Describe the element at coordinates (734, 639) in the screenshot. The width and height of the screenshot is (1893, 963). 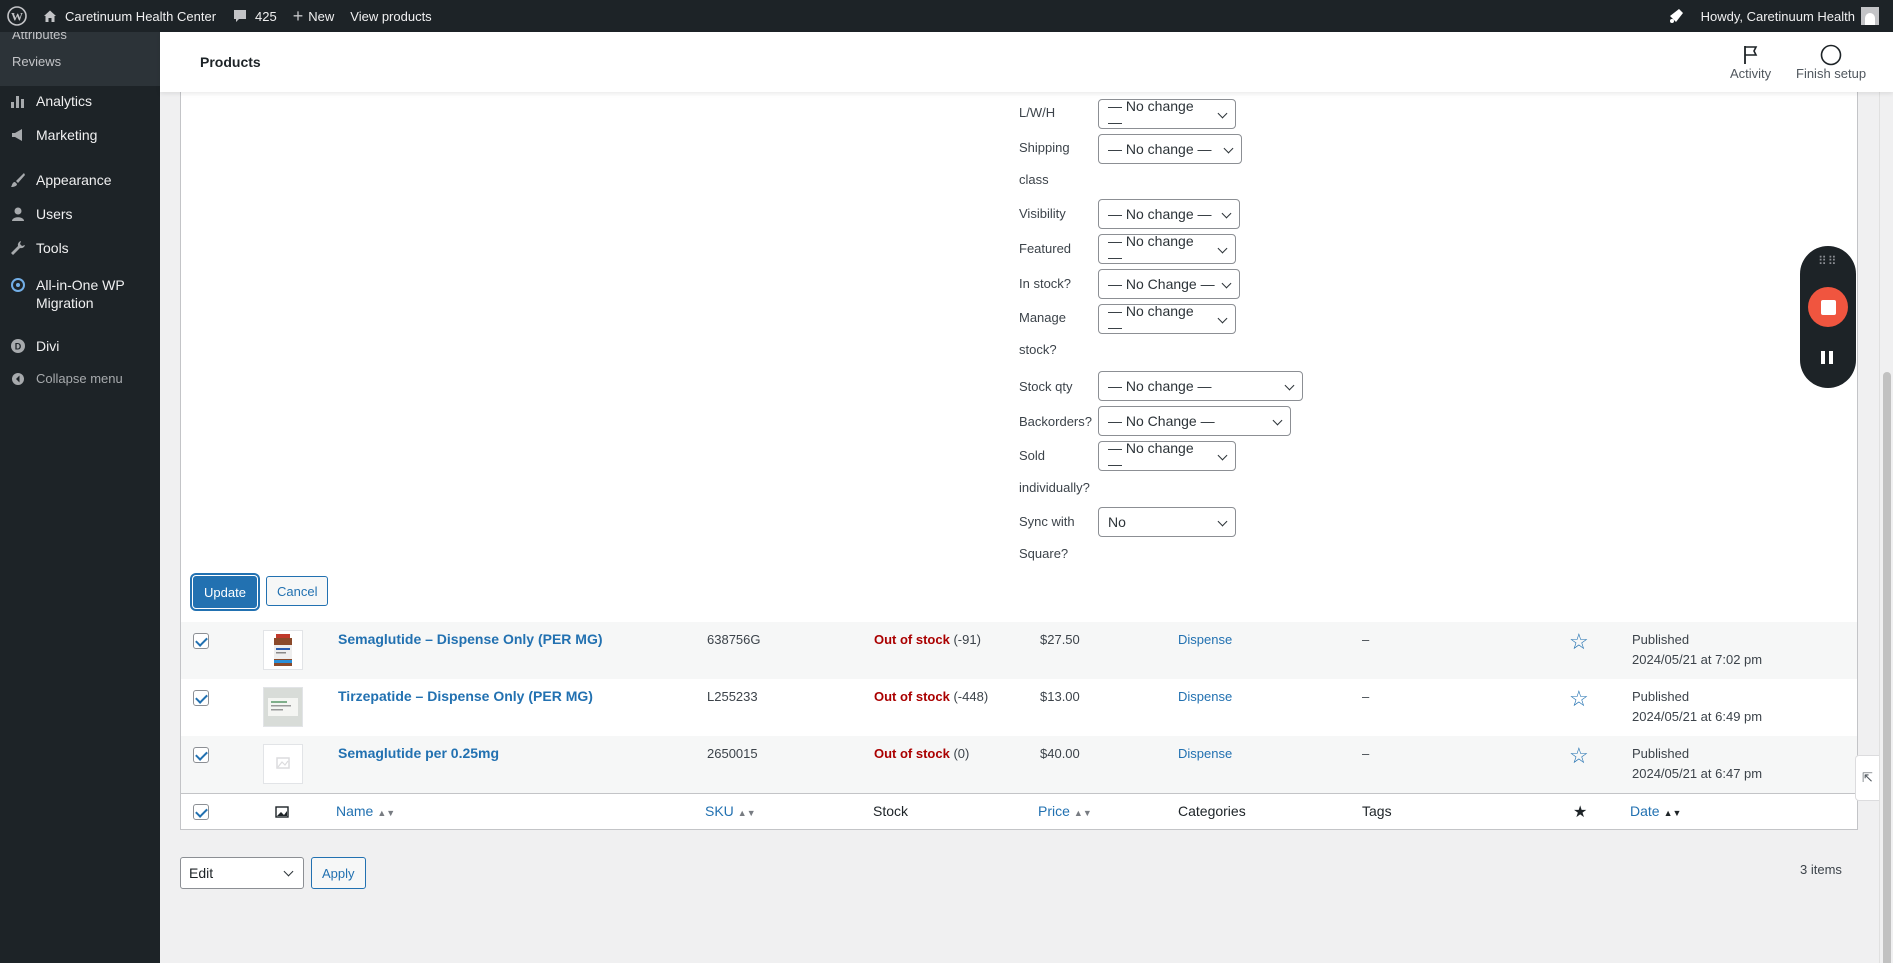
I see `product-sku: 638756G` at that location.